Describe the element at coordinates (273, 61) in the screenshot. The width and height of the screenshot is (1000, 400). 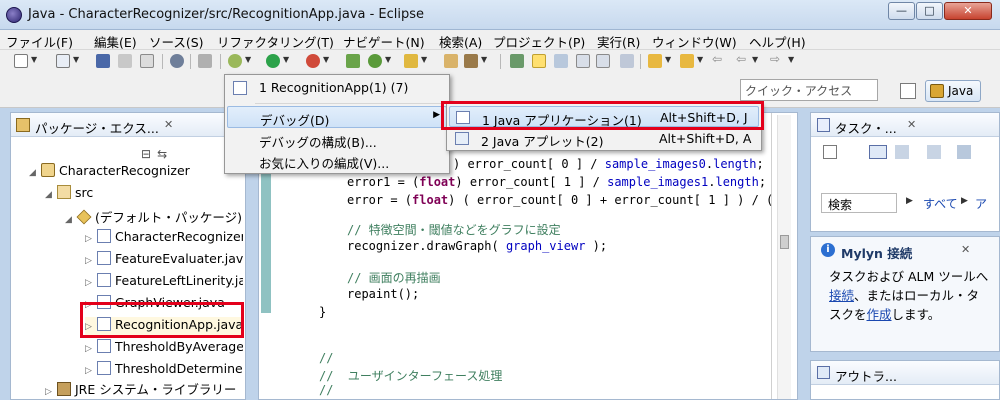
I see `run-icon` at that location.